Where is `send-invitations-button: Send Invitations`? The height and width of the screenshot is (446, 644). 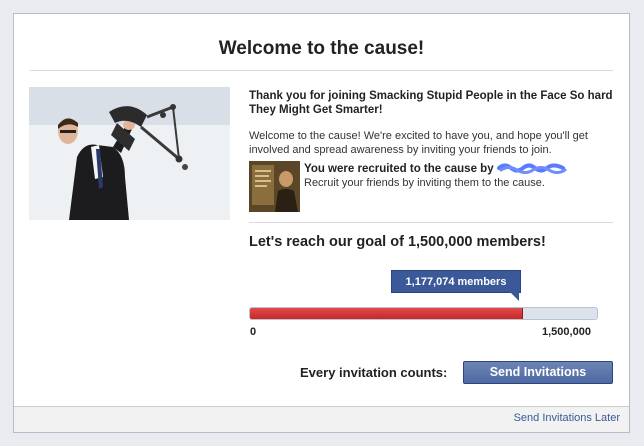 send-invitations-button: Send Invitations is located at coordinates (538, 372).